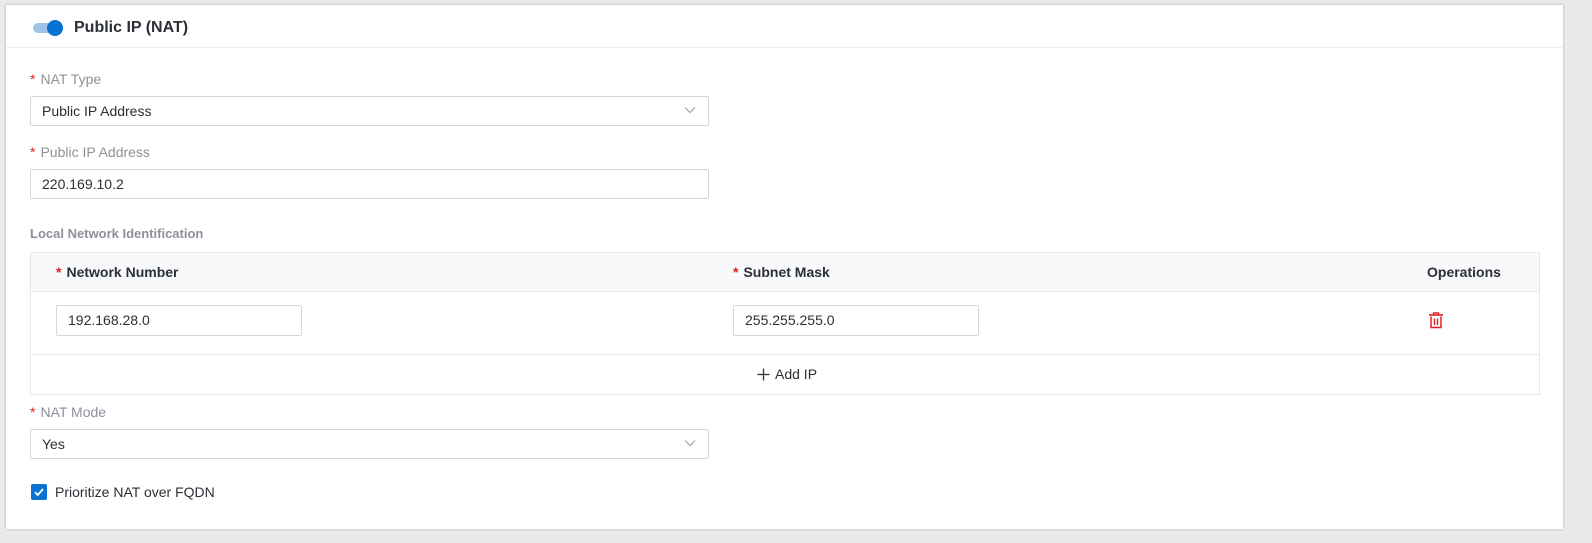 Image resolution: width=1592 pixels, height=543 pixels. What do you see at coordinates (1464, 272) in the screenshot?
I see `operations-header: Operations` at bounding box center [1464, 272].